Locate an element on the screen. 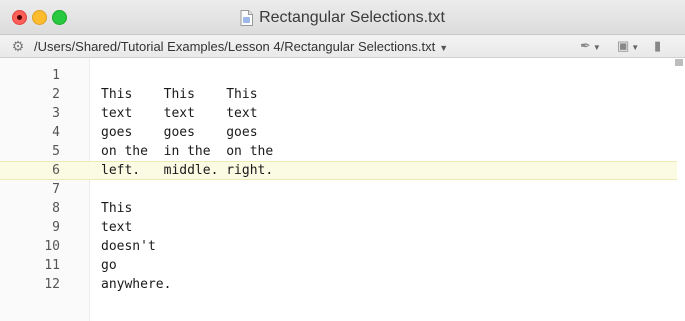 The width and height of the screenshot is (685, 321). line-number: 1 is located at coordinates (56, 75).